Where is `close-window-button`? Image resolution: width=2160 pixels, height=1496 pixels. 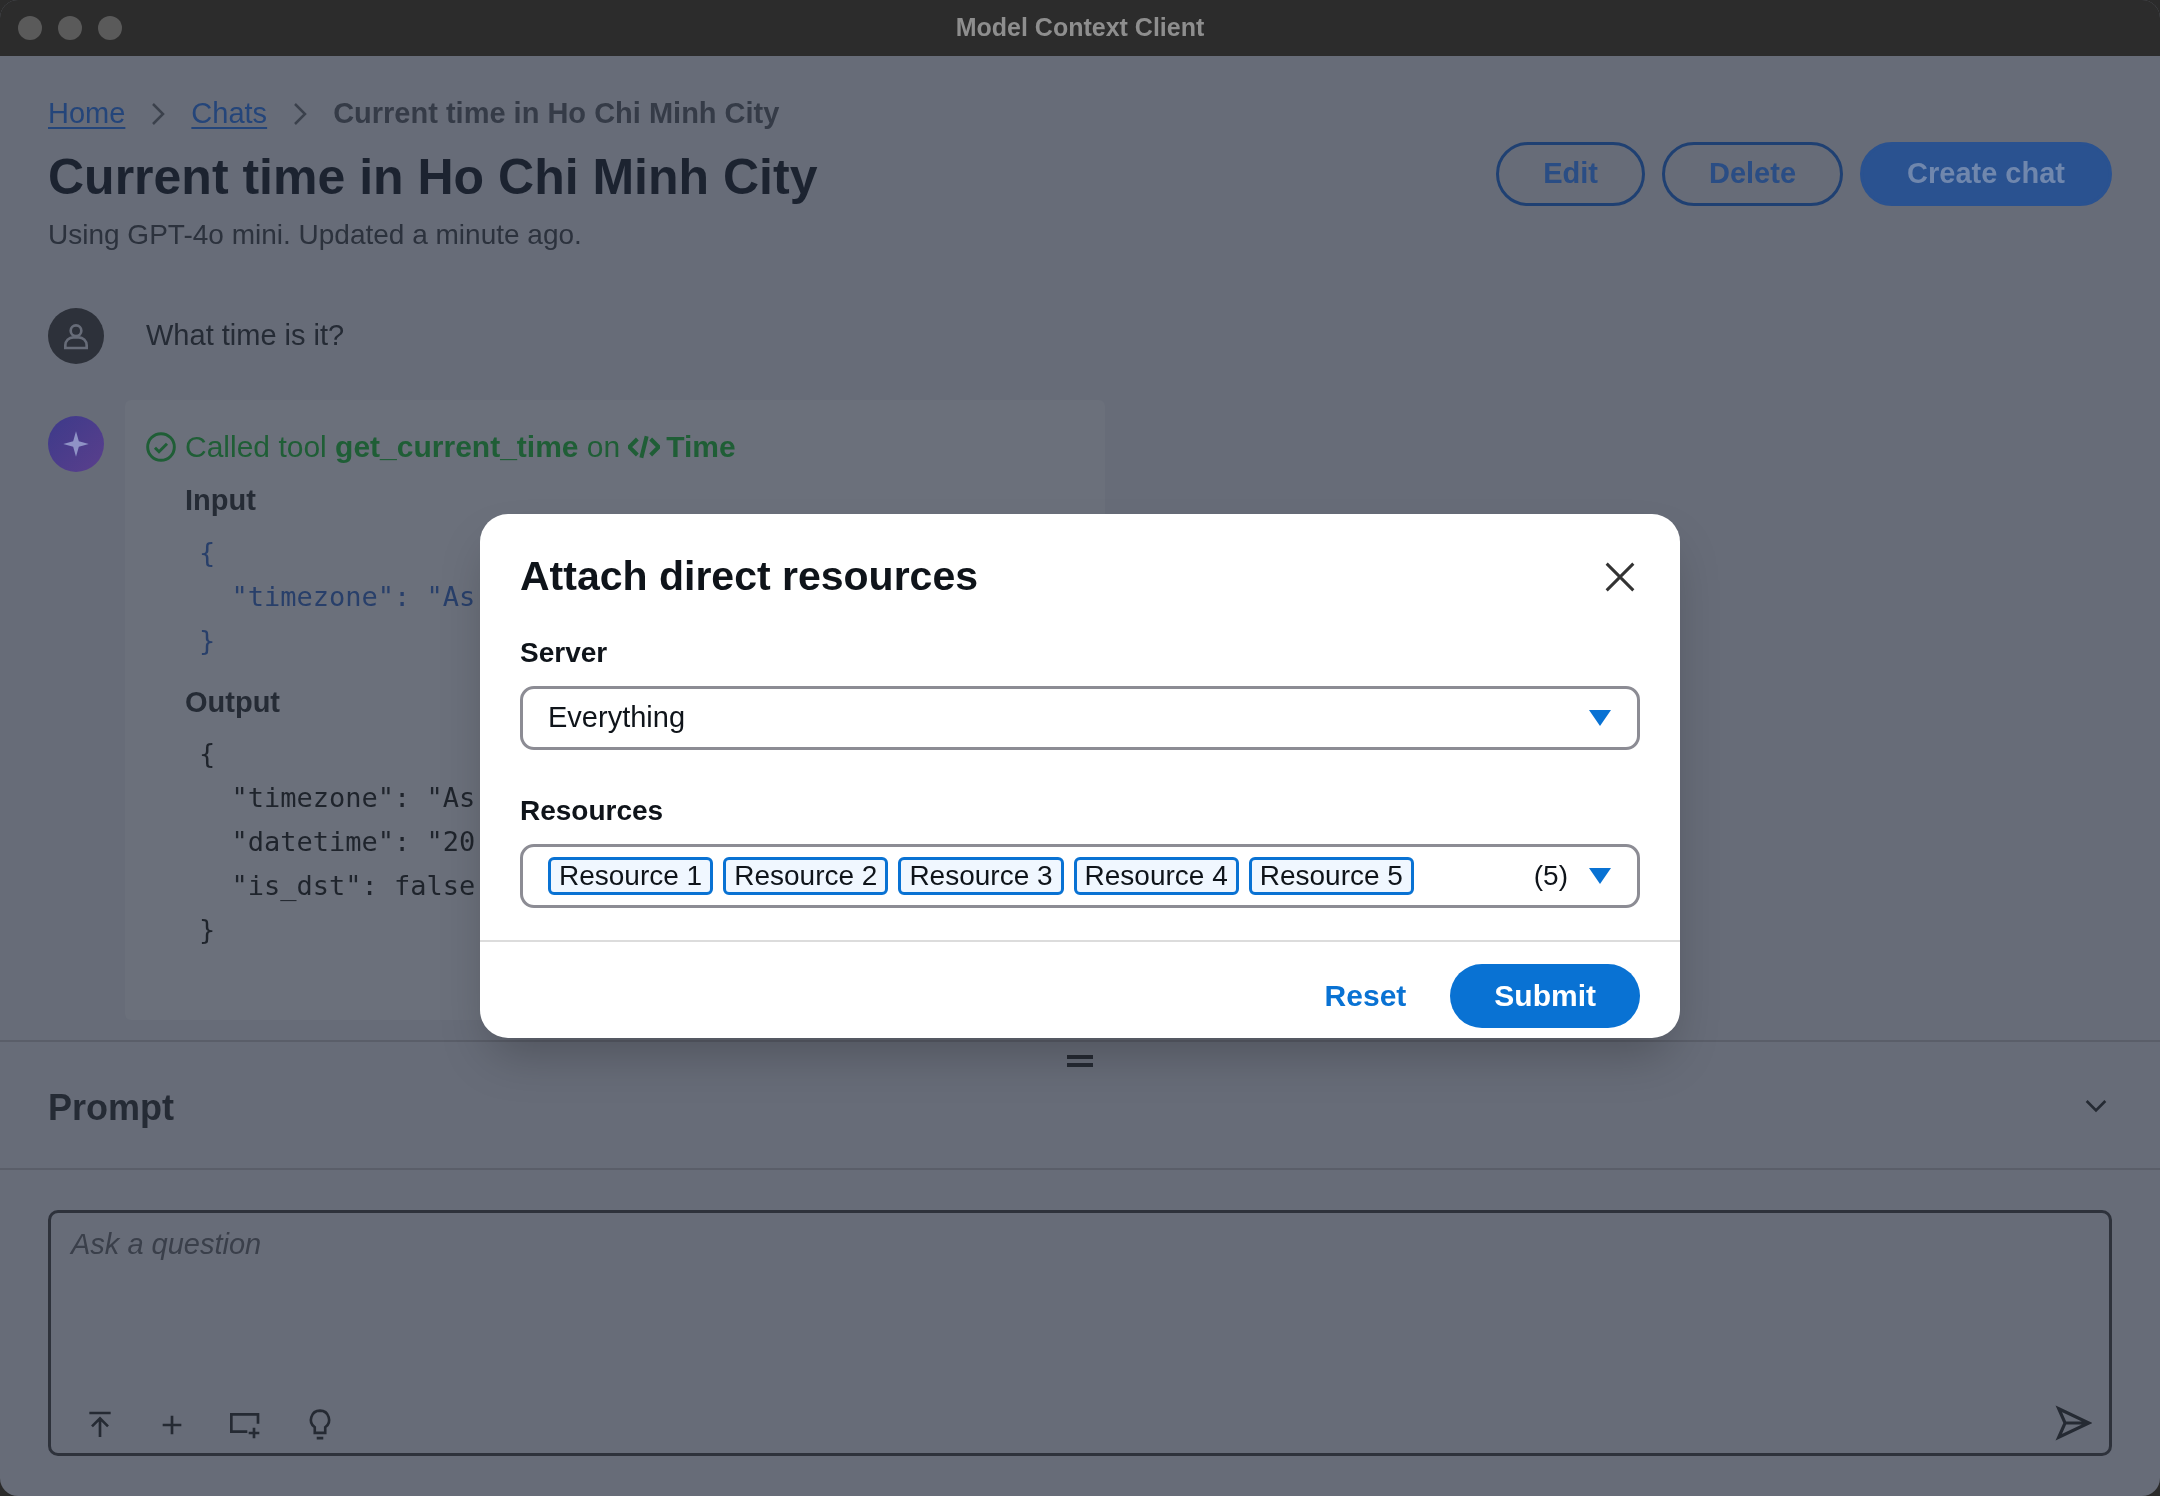 close-window-button is located at coordinates (30, 28).